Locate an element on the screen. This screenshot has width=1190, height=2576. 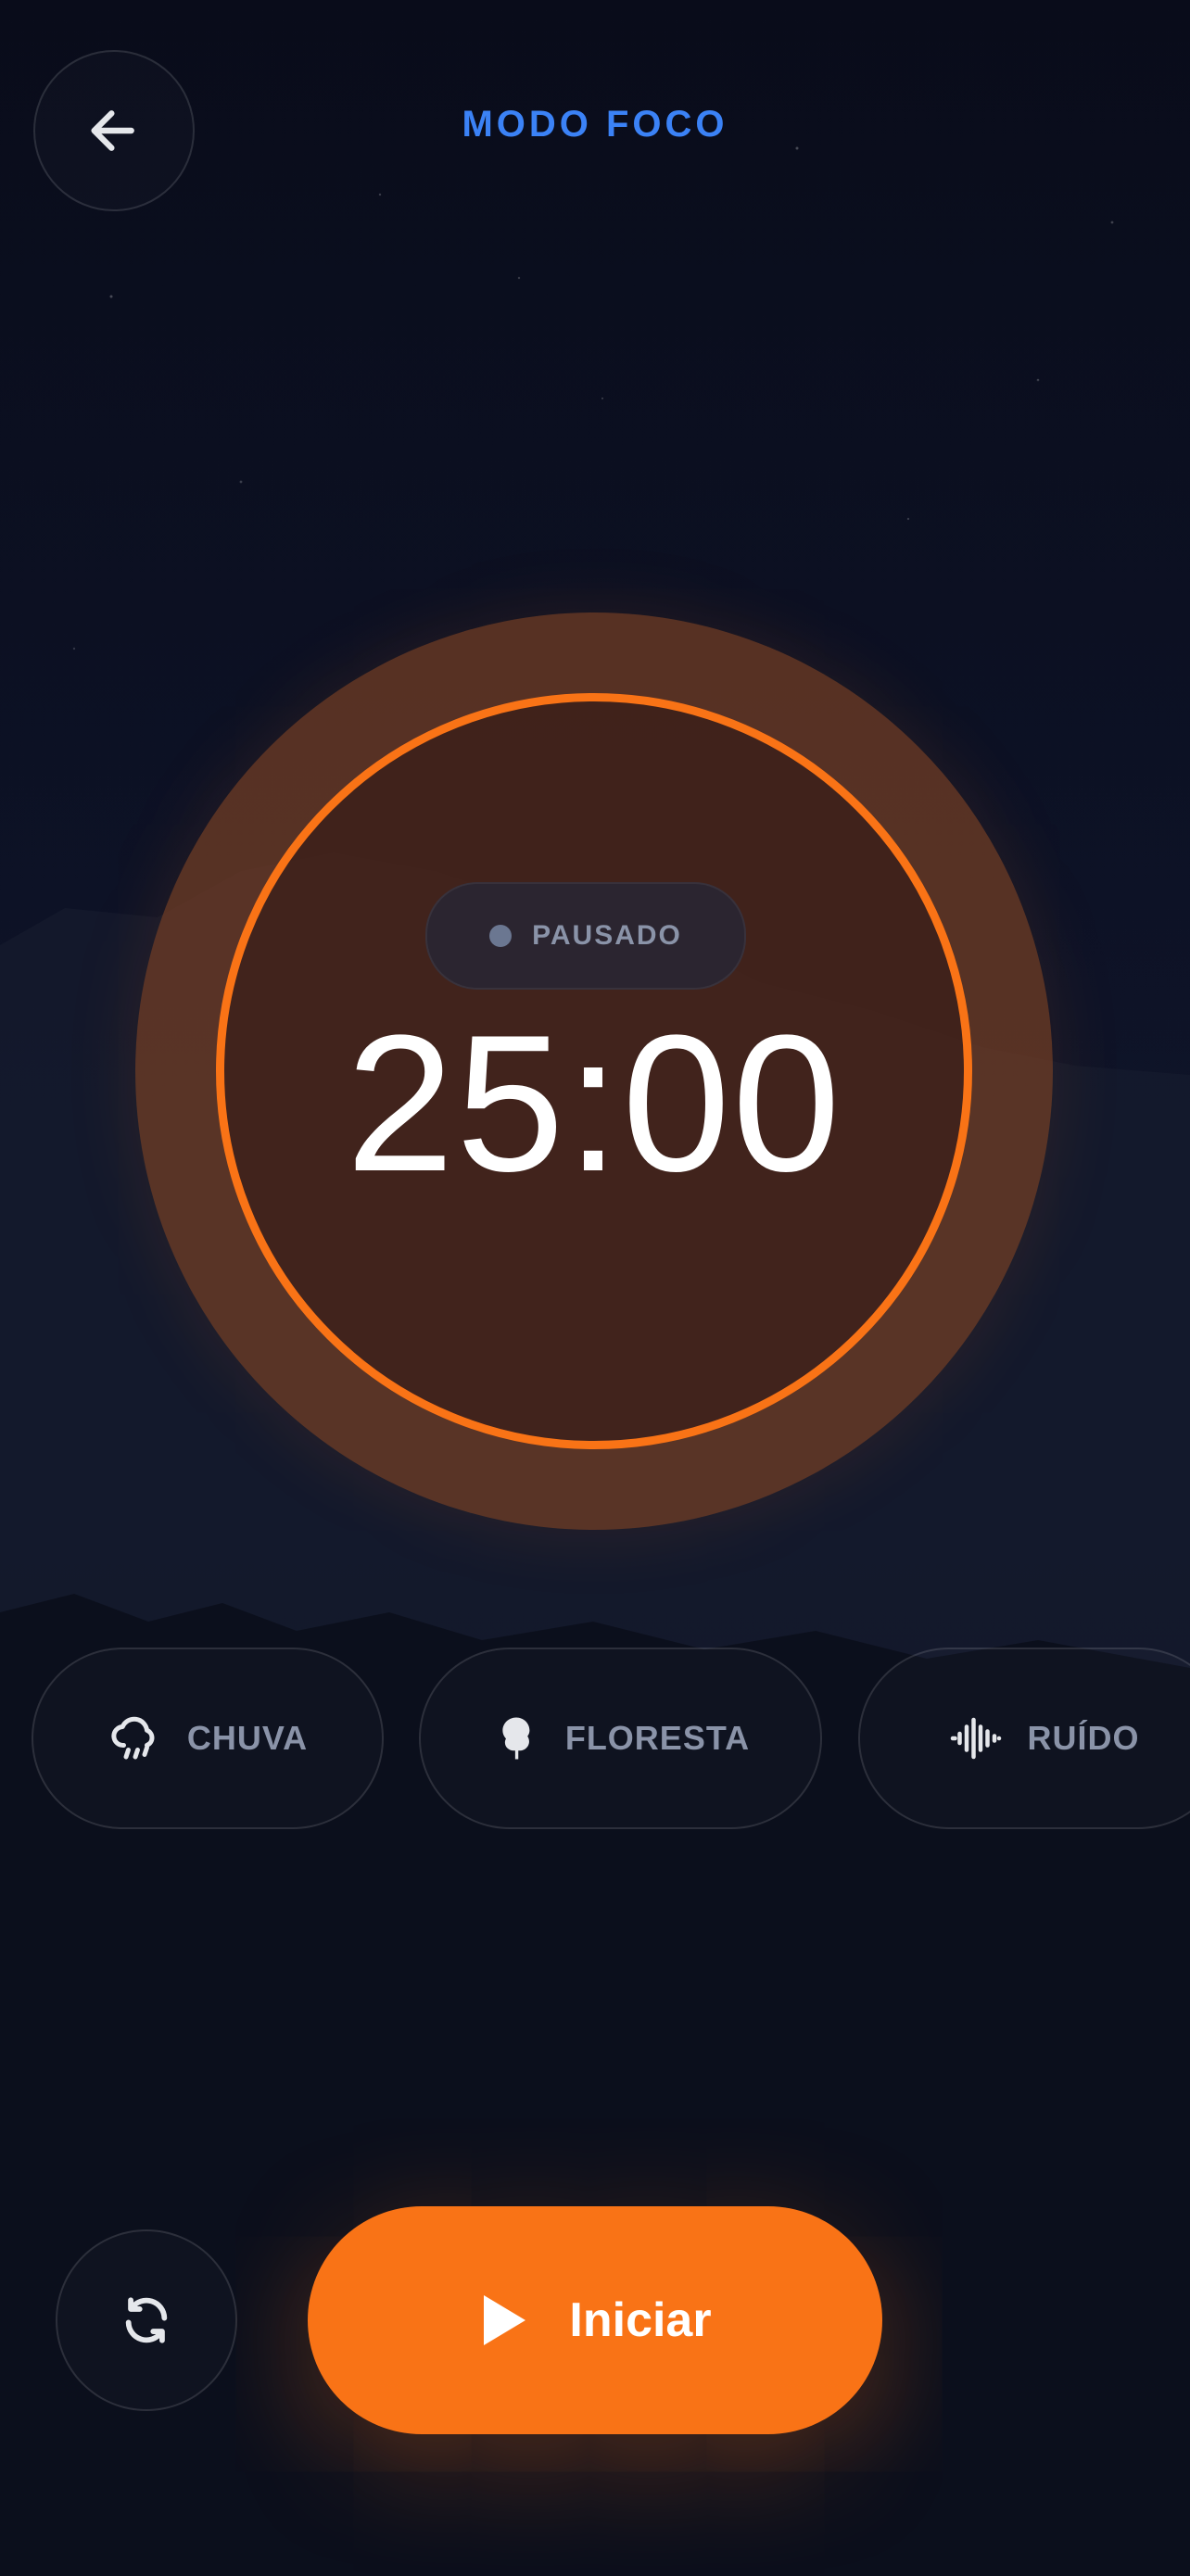
reset-button is located at coordinates (146, 2320).